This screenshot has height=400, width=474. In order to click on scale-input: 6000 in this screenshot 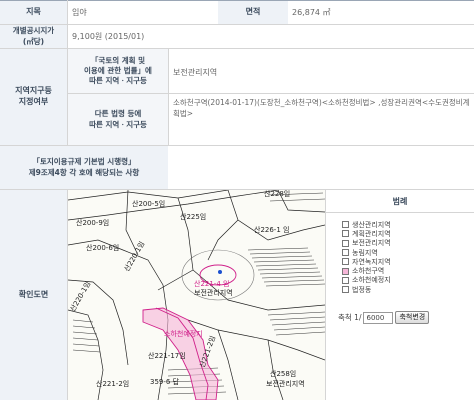, I will do `click(378, 317)`.